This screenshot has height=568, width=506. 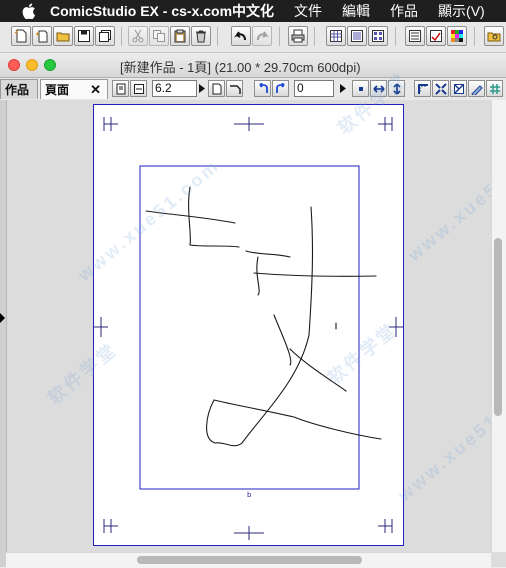 What do you see at coordinates (249, 560) in the screenshot?
I see `horizontal-scroll-thumb` at bounding box center [249, 560].